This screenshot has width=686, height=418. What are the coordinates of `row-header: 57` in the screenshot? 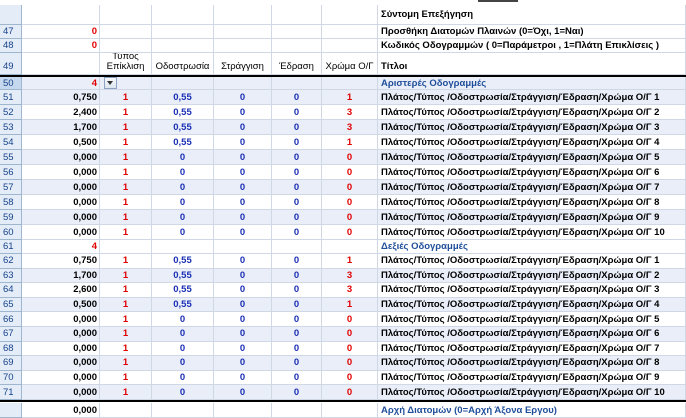 It's located at (11, 187).